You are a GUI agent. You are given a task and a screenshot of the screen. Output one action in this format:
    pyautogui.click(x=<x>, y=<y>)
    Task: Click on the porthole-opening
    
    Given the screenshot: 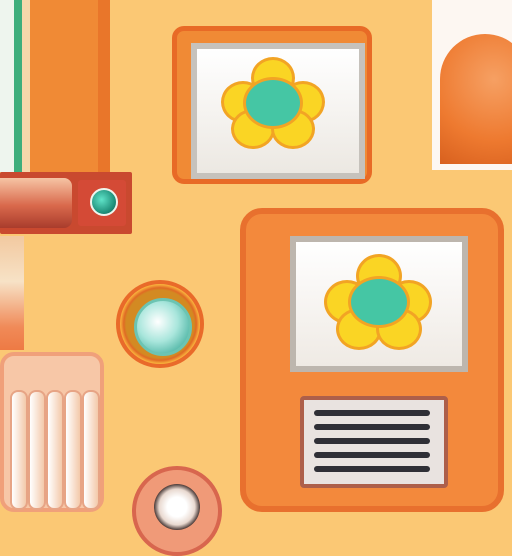 What is the action you would take?
    pyautogui.click(x=177, y=507)
    